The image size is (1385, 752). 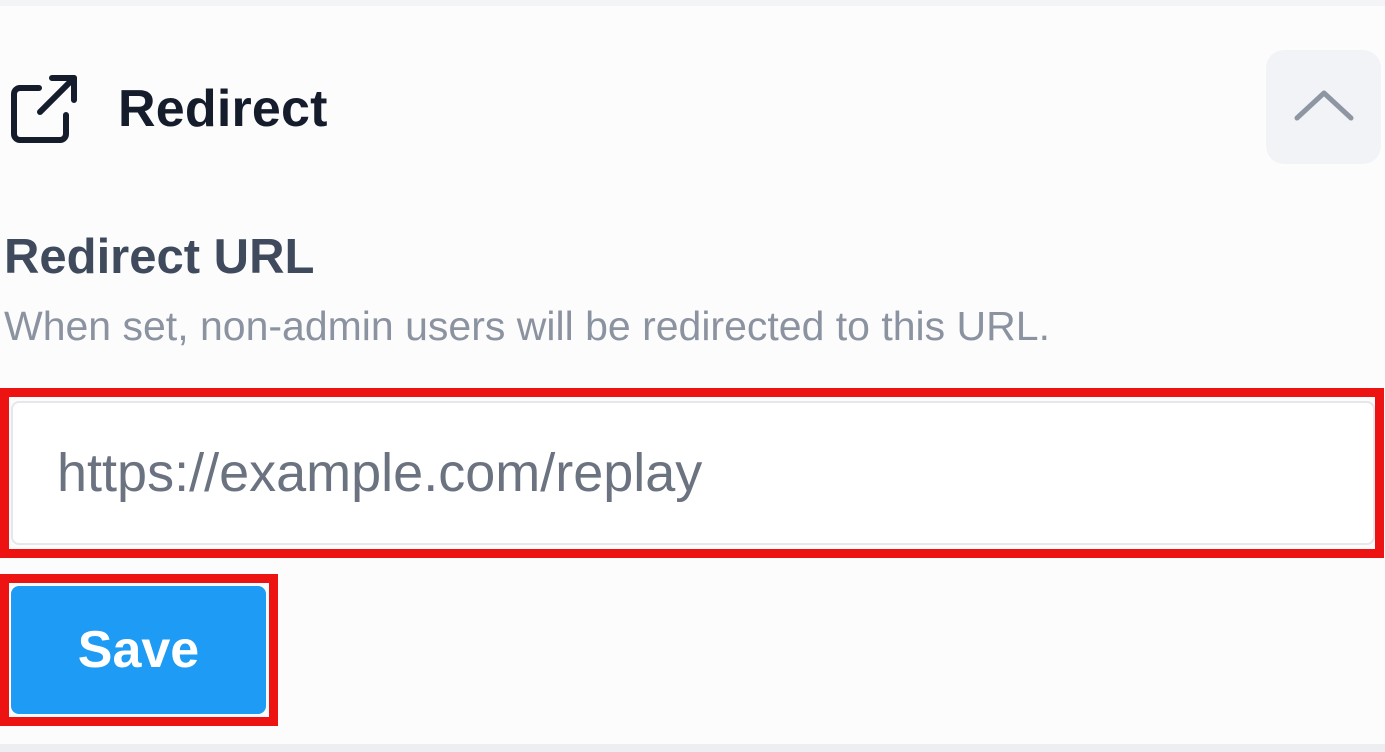 What do you see at coordinates (692, 748) in the screenshot?
I see `bottom-divider` at bounding box center [692, 748].